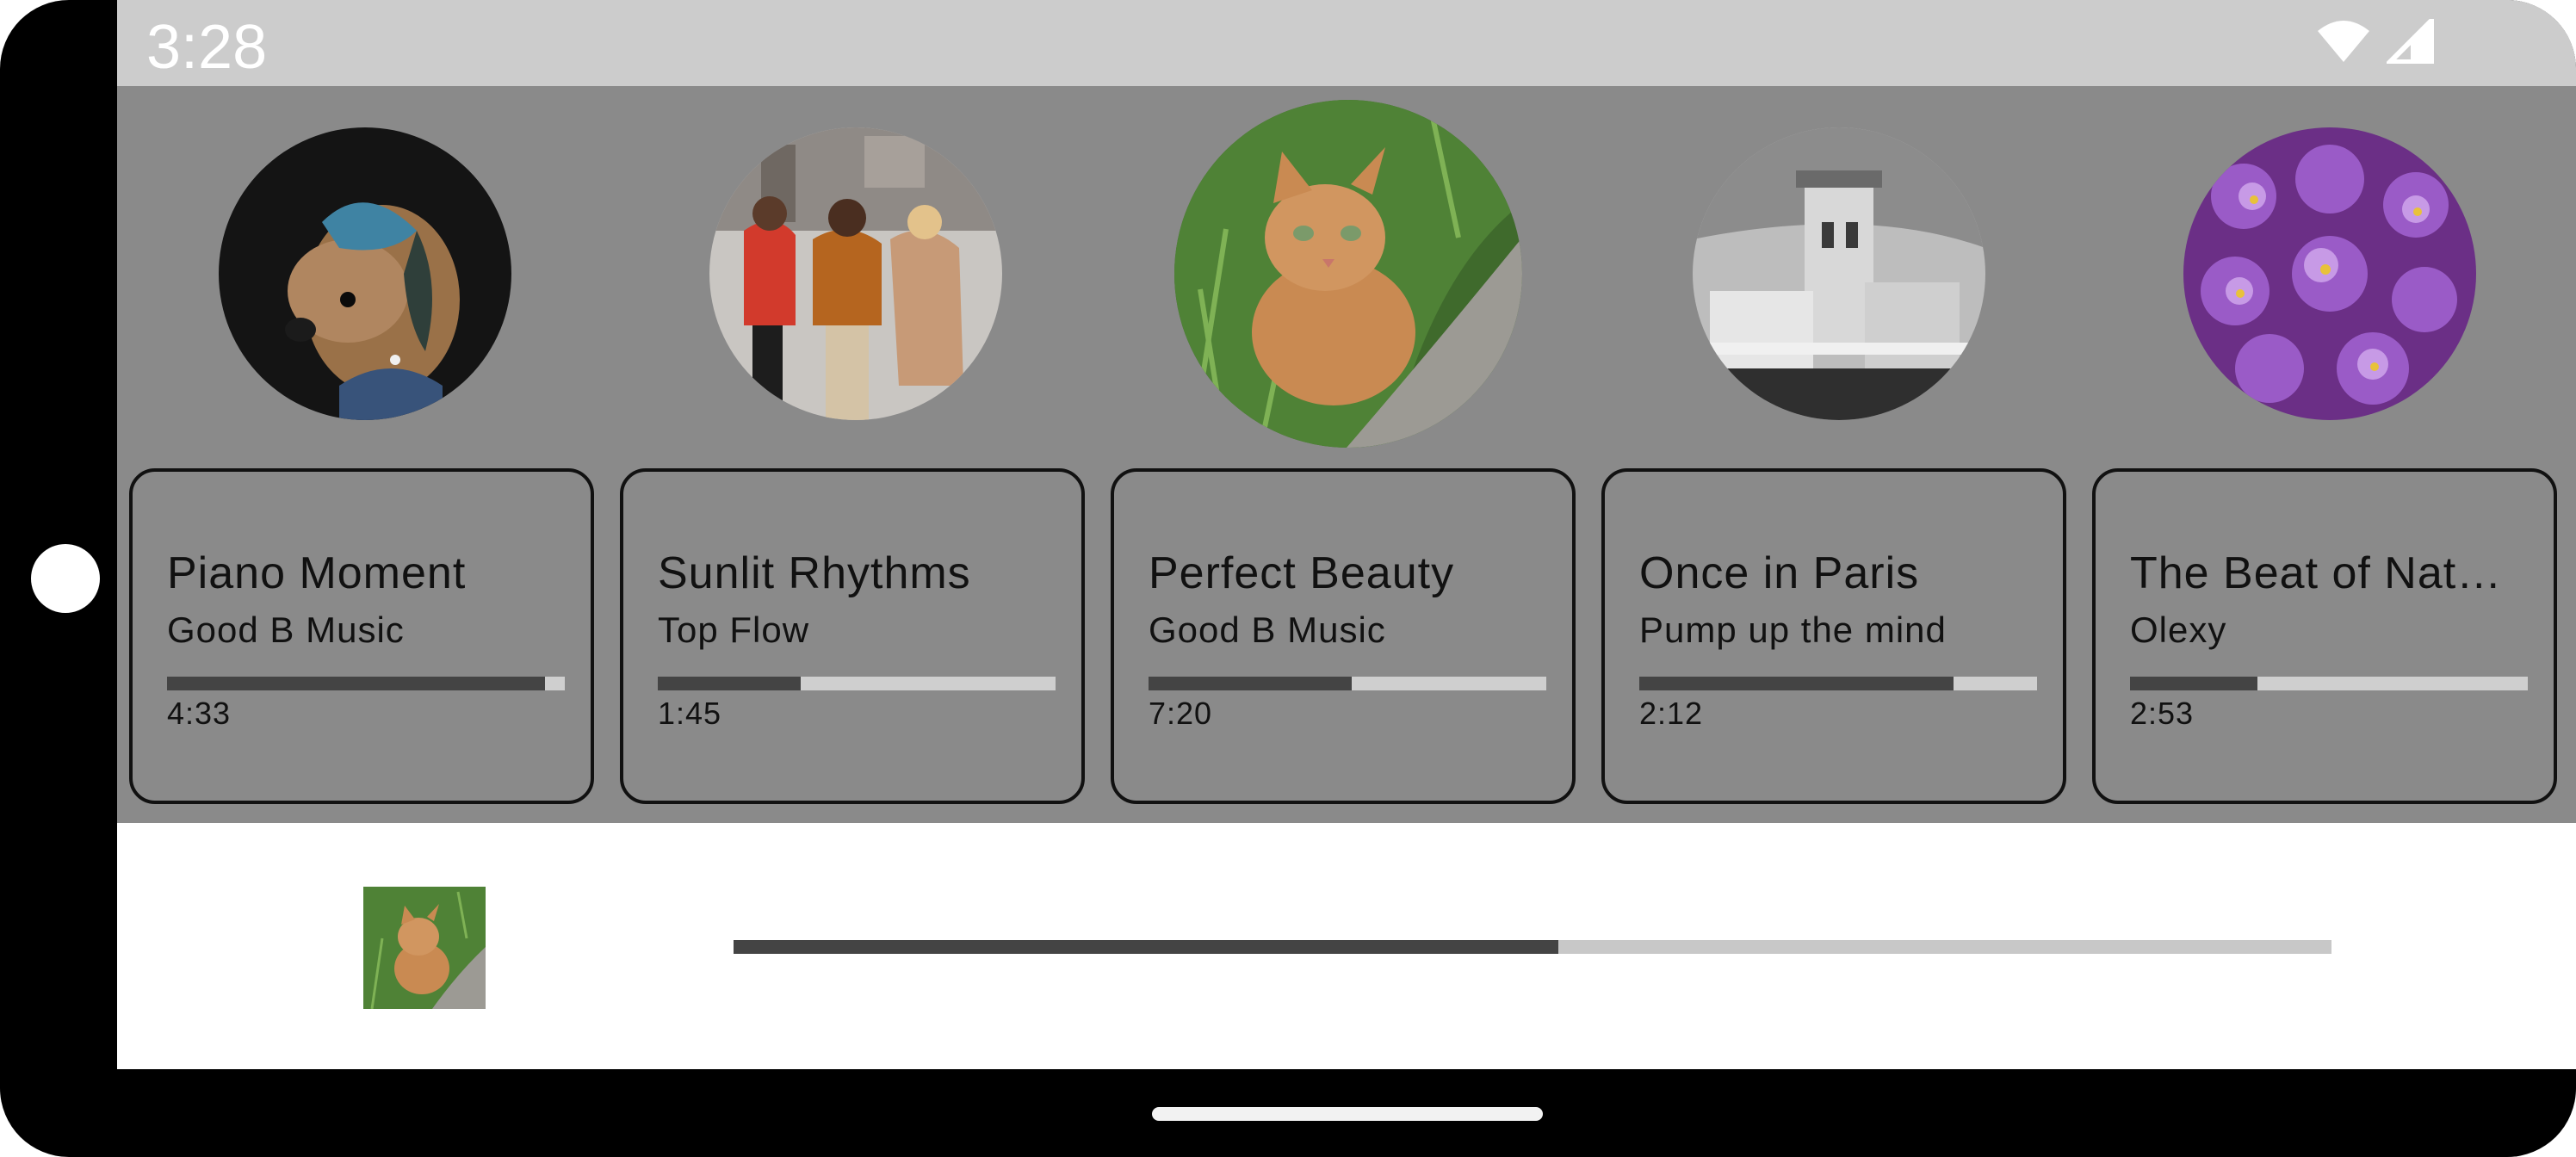  What do you see at coordinates (1672, 713) in the screenshot?
I see `track-duration: 2:12` at bounding box center [1672, 713].